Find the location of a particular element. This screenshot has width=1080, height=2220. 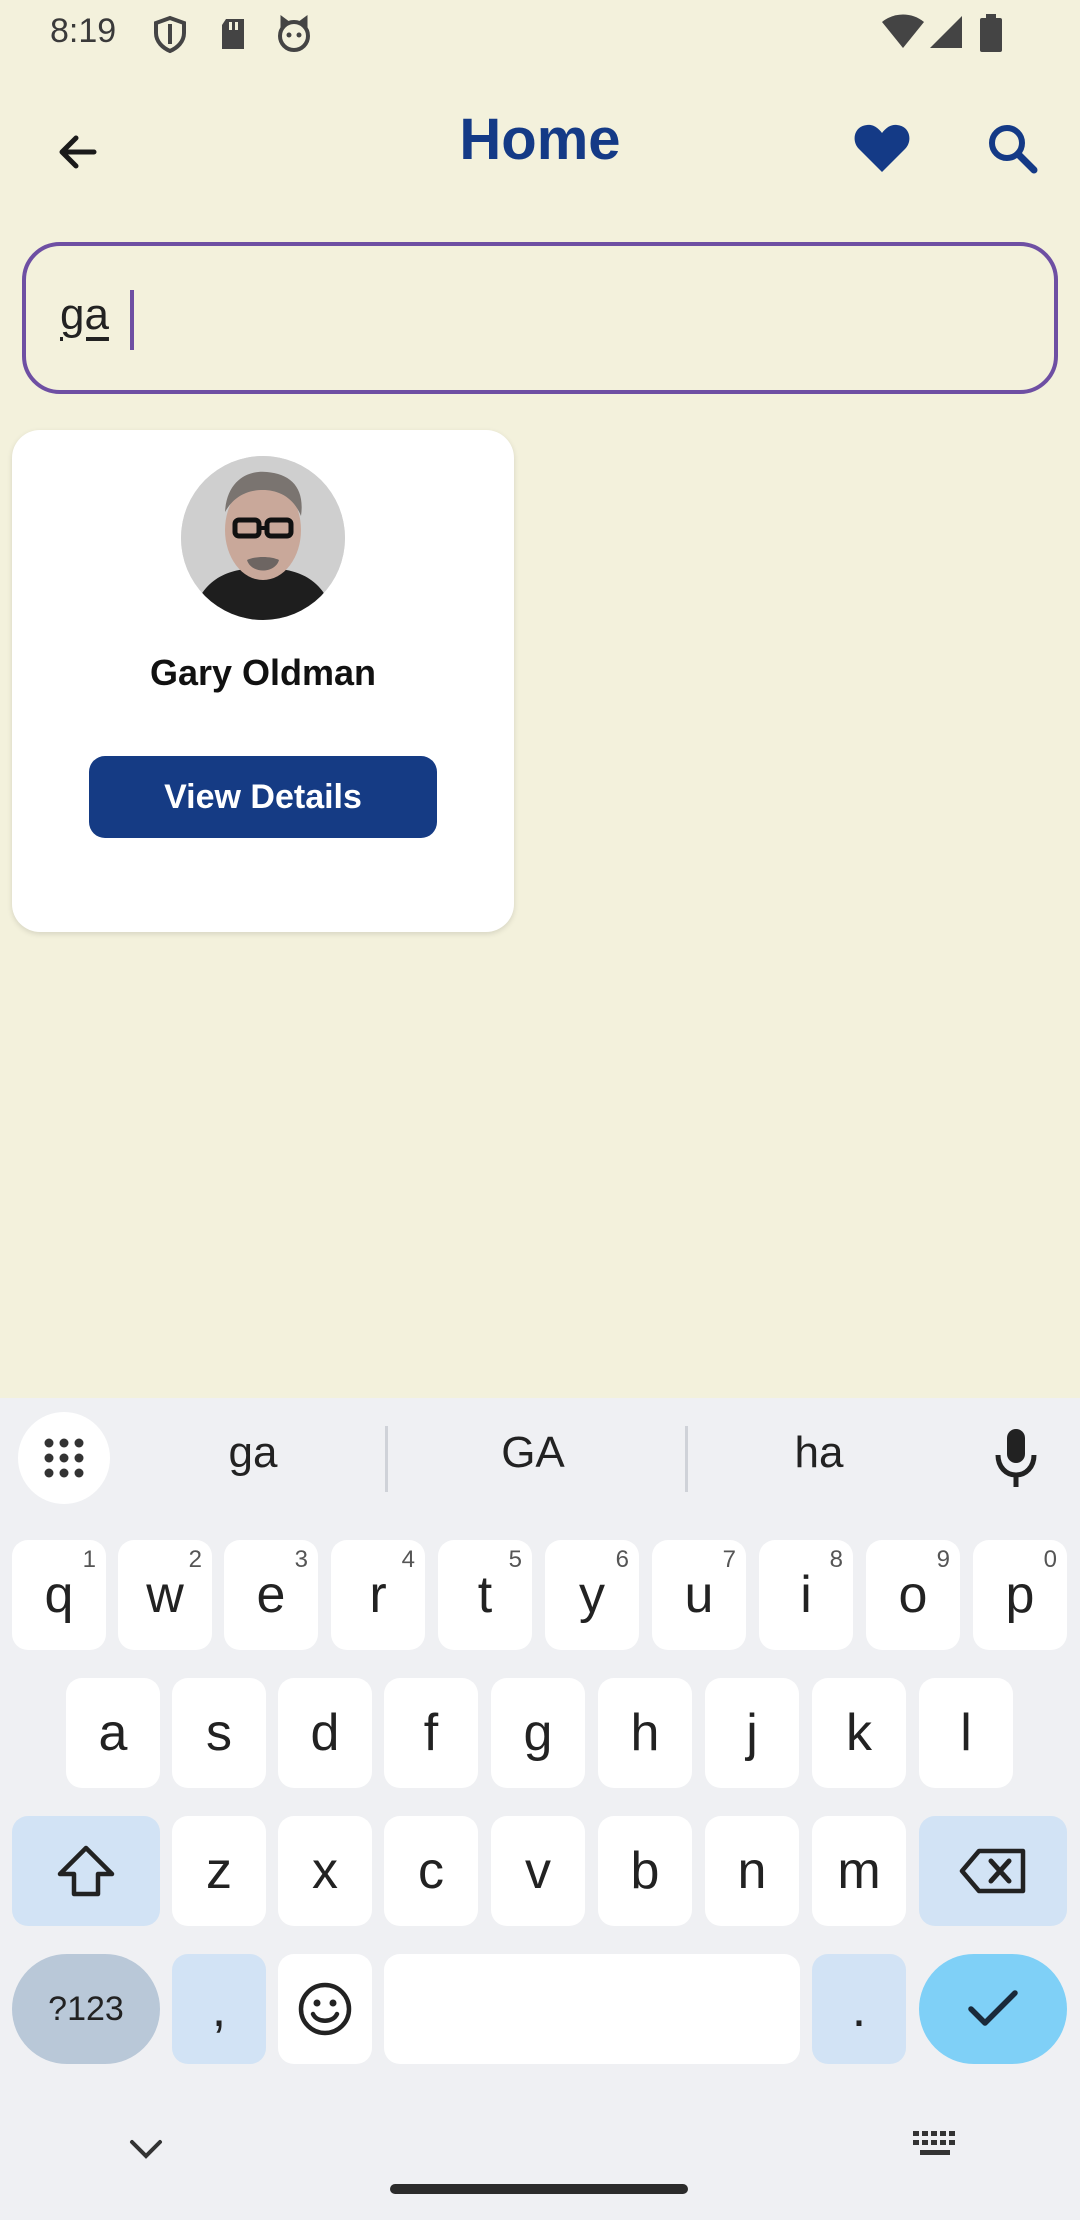

key-label: o is located at coordinates (913, 1595).